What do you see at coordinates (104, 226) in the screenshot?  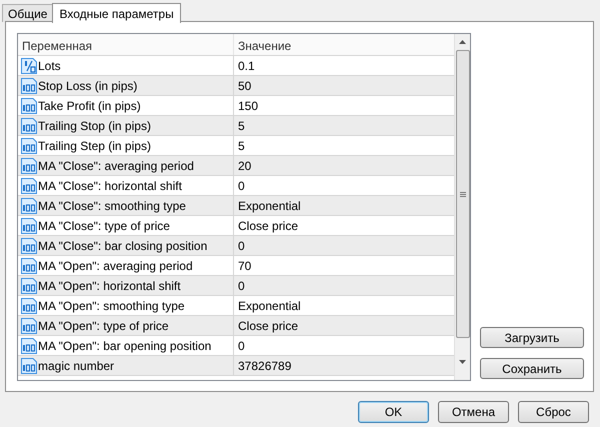 I see `parameter-name: MA "Close": type of price` at bounding box center [104, 226].